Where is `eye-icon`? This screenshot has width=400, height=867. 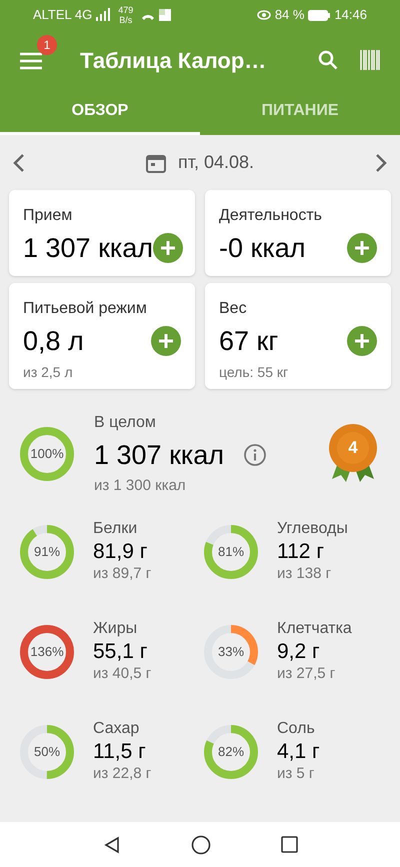 eye-icon is located at coordinates (263, 15).